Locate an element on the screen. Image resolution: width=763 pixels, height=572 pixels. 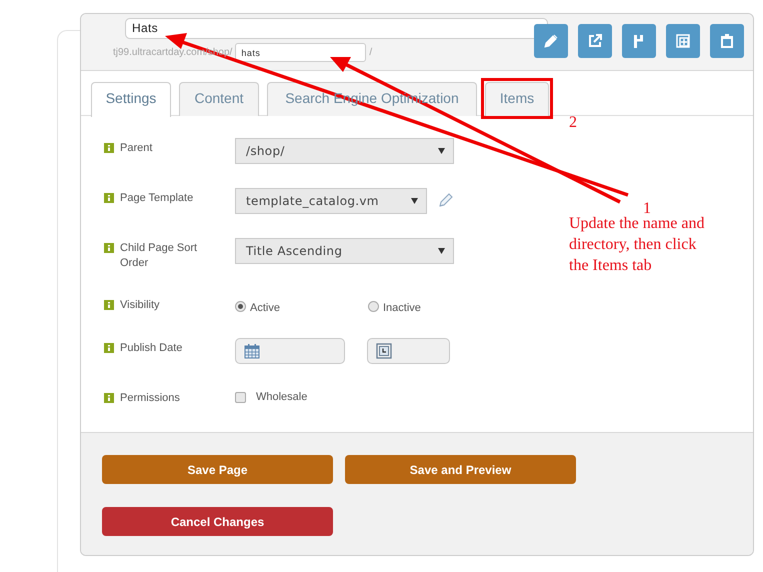
radio-label: Inactive is located at coordinates (402, 308).